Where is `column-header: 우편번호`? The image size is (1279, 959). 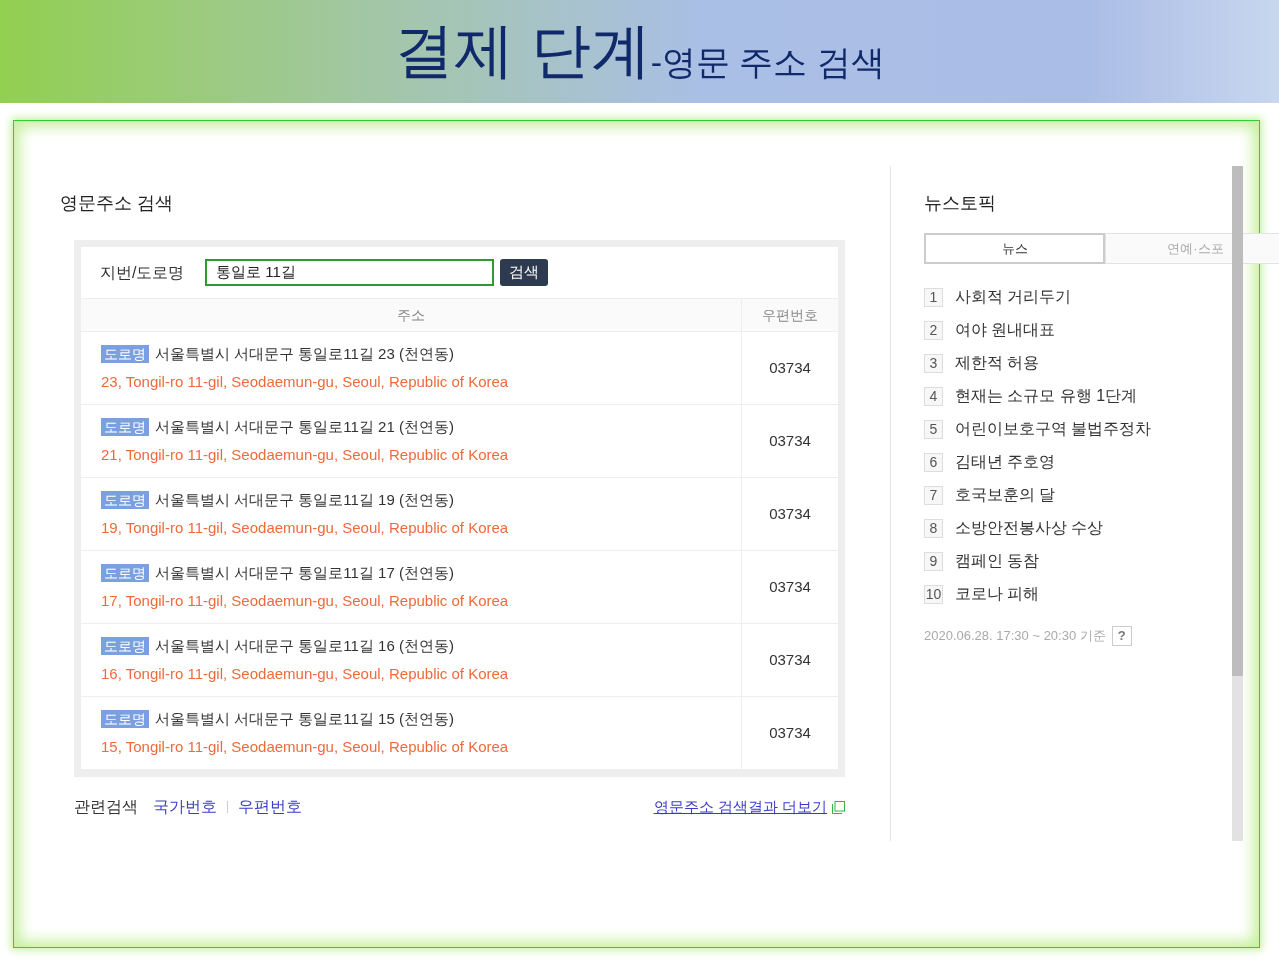 column-header: 우편번호 is located at coordinates (789, 315).